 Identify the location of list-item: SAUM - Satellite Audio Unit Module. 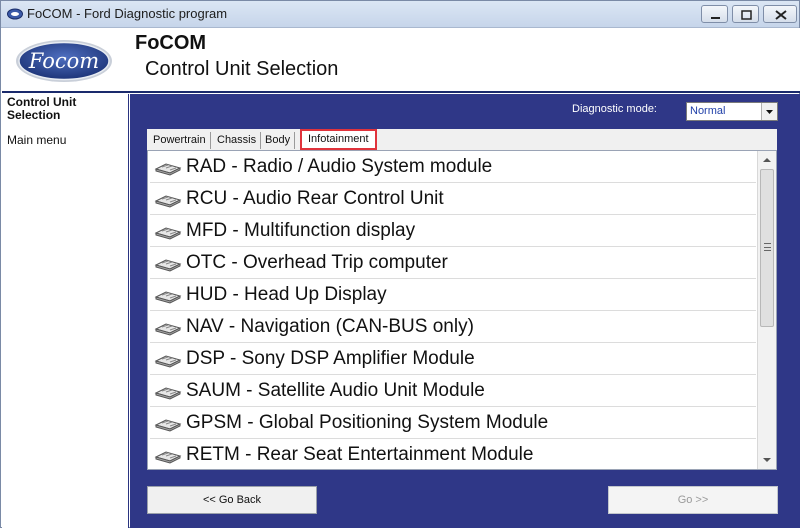
(453, 391).